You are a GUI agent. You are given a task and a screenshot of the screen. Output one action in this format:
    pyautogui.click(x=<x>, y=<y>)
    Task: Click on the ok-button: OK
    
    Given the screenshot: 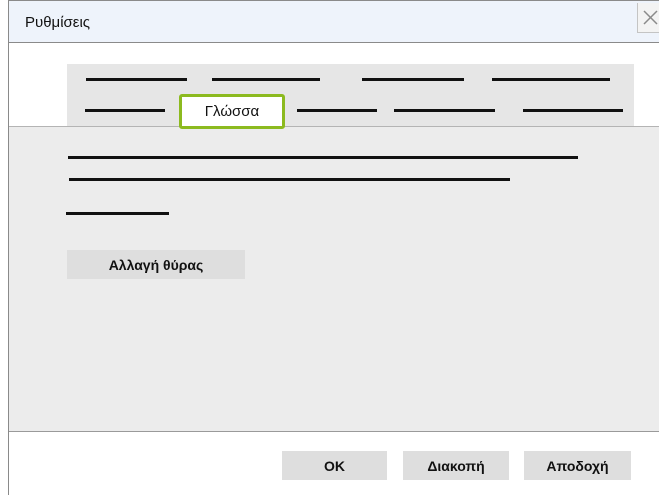 What is the action you would take?
    pyautogui.click(x=334, y=465)
    